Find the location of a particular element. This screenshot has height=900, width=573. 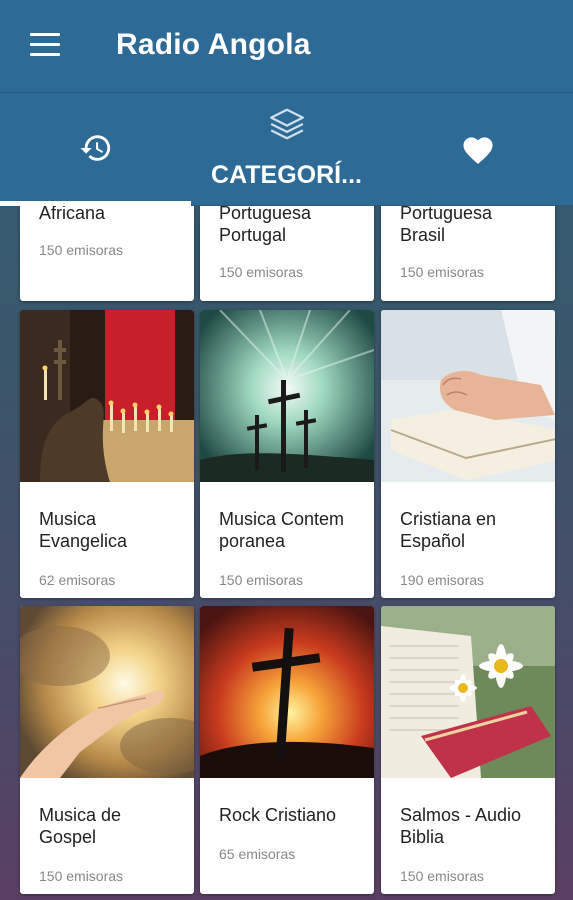

category-count: 190 emisoras is located at coordinates (442, 580).